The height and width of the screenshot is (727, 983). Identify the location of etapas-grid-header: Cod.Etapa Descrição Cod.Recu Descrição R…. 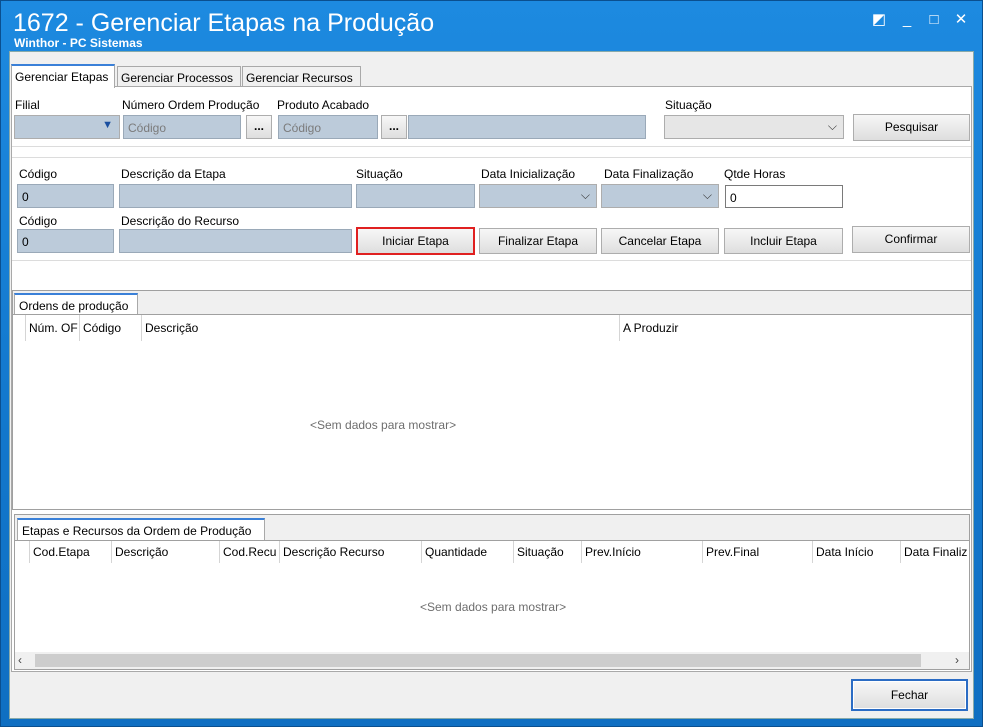
(499, 553).